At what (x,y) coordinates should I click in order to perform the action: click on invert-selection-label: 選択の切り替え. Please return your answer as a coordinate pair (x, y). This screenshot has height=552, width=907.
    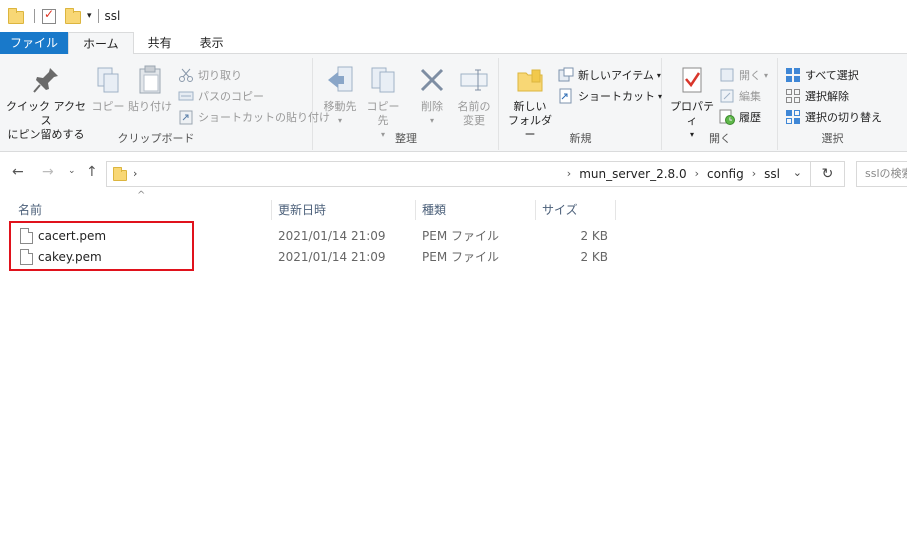
    Looking at the image, I should click on (843, 117).